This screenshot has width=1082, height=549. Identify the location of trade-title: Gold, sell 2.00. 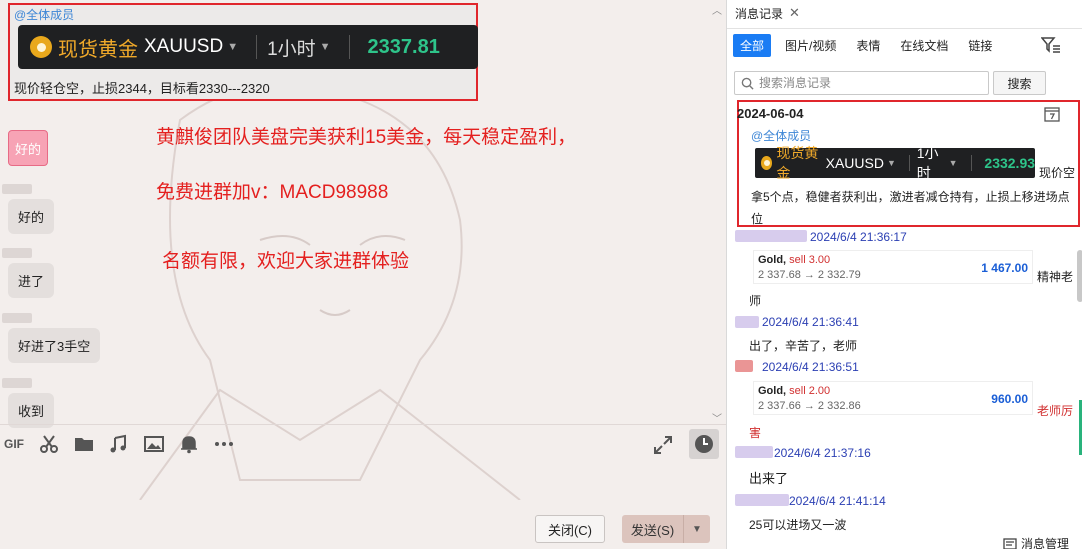
(794, 391).